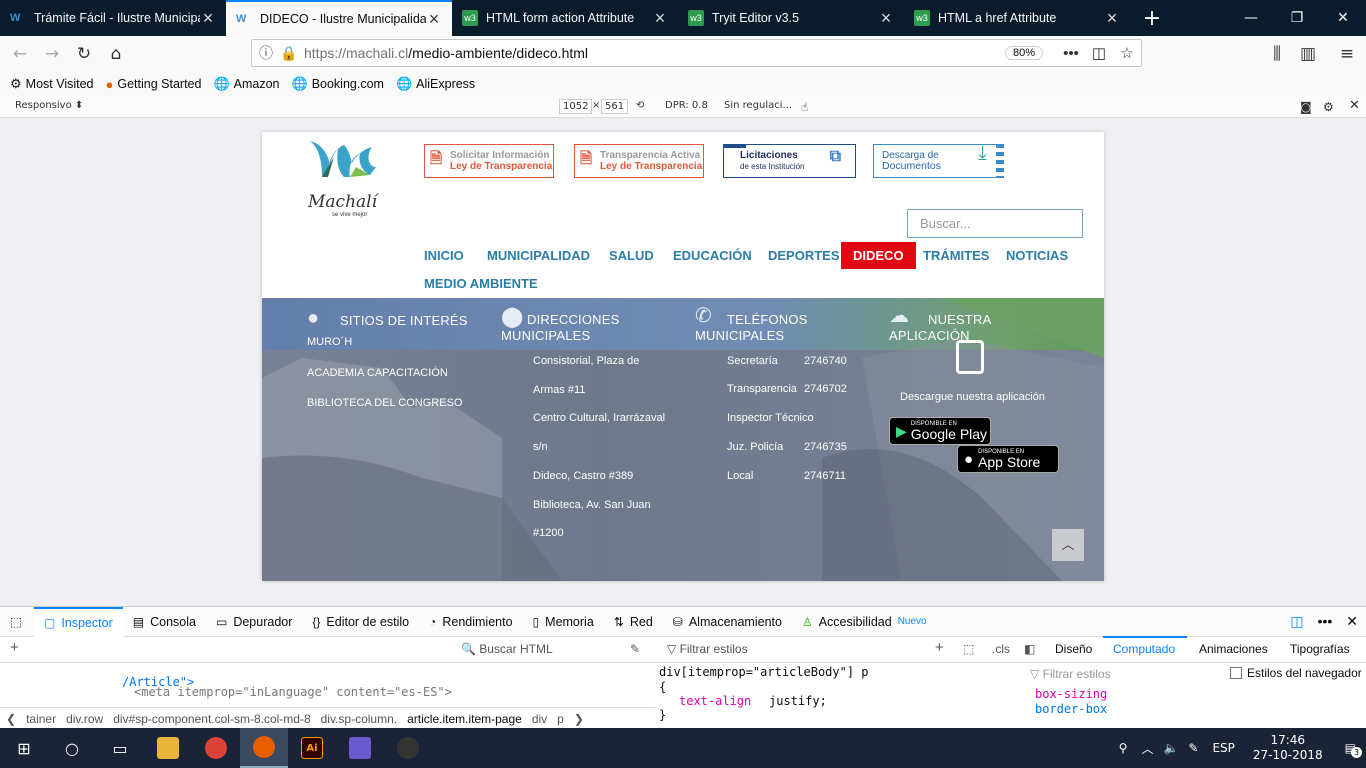  I want to click on google-play-badge: ▶ DISPONIBLE EN Google Play, so click(940, 431).